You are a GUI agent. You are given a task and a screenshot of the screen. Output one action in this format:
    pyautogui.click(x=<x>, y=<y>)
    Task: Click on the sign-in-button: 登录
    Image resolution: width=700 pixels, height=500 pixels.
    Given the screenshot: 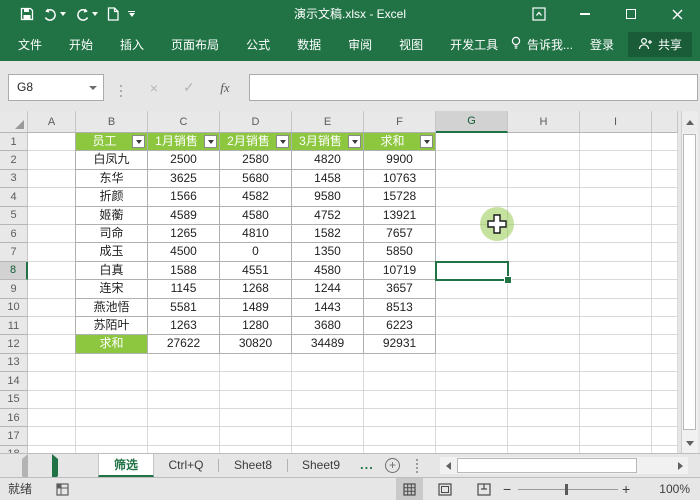 What is the action you would take?
    pyautogui.click(x=602, y=44)
    